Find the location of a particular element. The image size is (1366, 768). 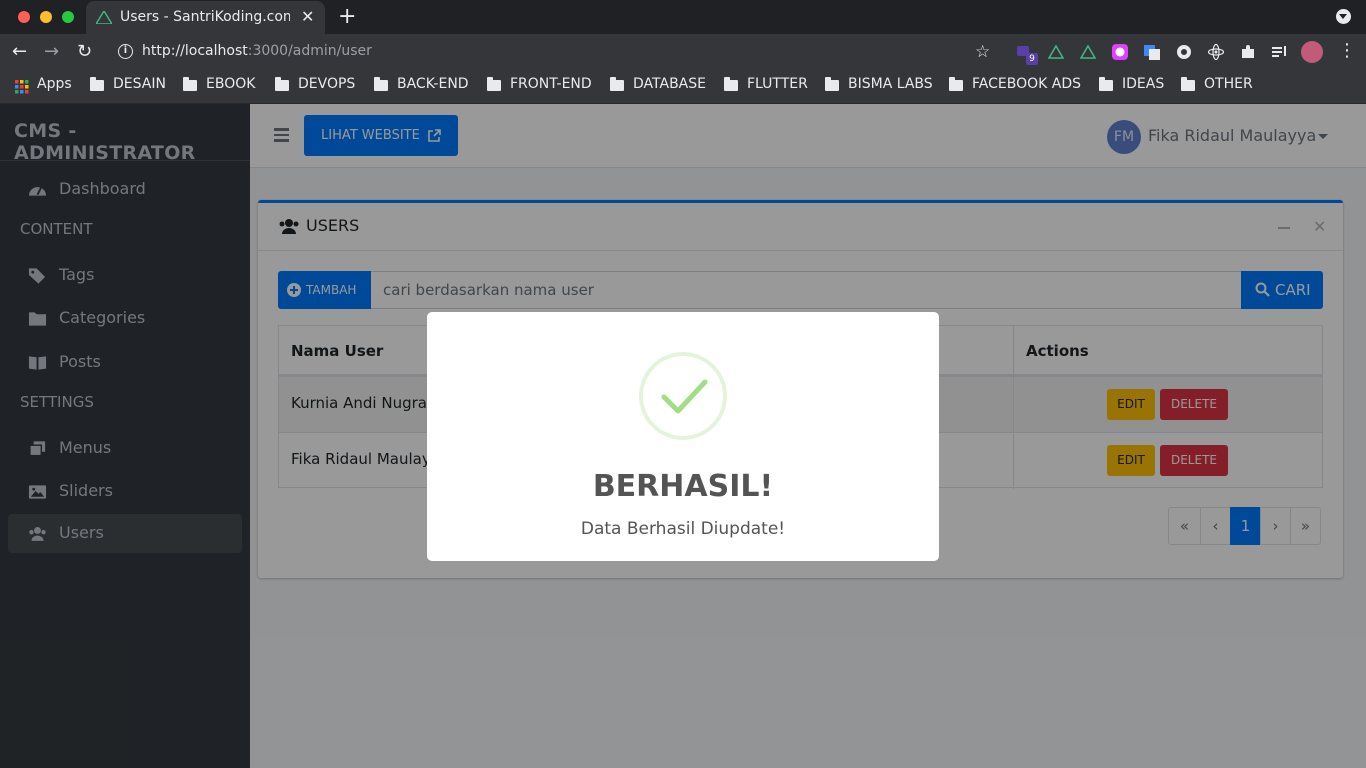

apps-grid-icon is located at coordinates (22, 87).